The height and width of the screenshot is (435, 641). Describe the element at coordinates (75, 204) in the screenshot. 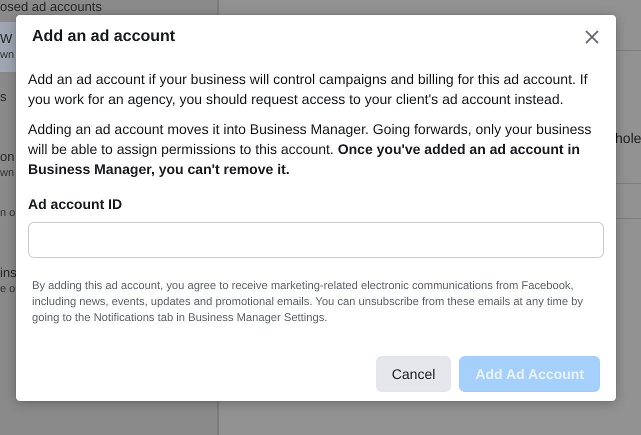

I see `field-label: Ad account ID` at that location.